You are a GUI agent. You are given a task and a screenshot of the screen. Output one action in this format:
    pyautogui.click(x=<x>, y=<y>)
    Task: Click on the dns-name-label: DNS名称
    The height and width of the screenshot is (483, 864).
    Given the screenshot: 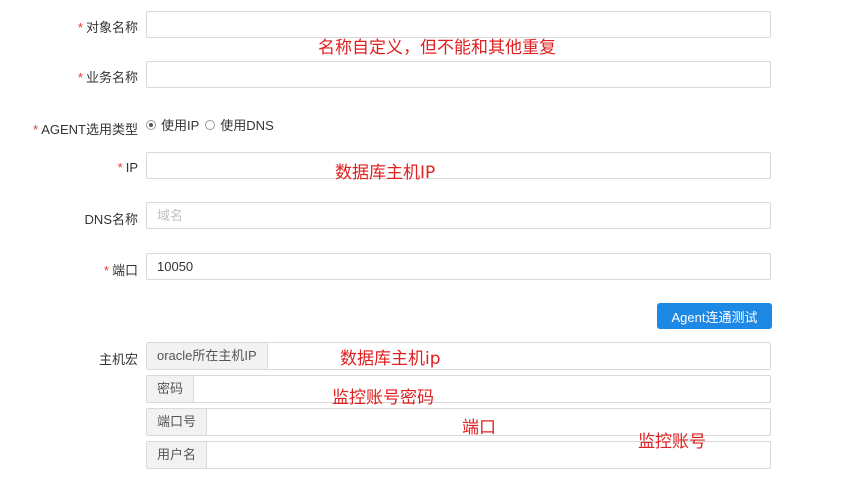 What is the action you would take?
    pyautogui.click(x=111, y=219)
    